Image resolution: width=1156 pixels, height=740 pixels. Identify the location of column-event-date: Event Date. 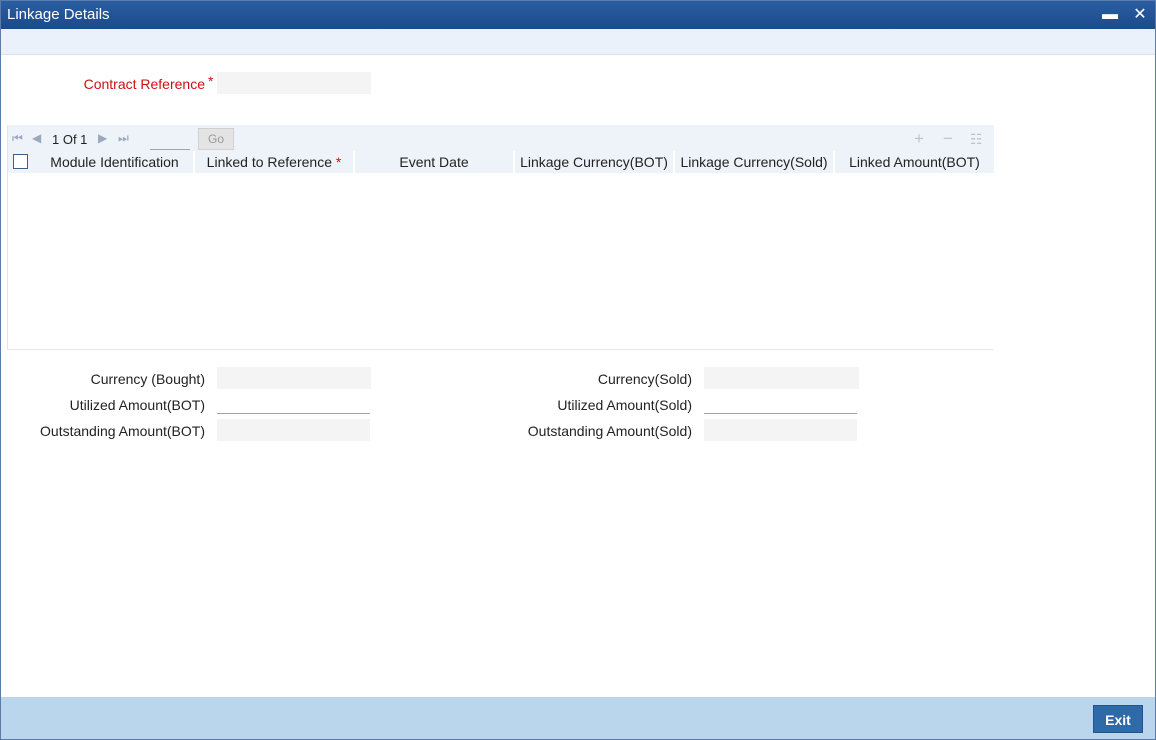
(435, 162).